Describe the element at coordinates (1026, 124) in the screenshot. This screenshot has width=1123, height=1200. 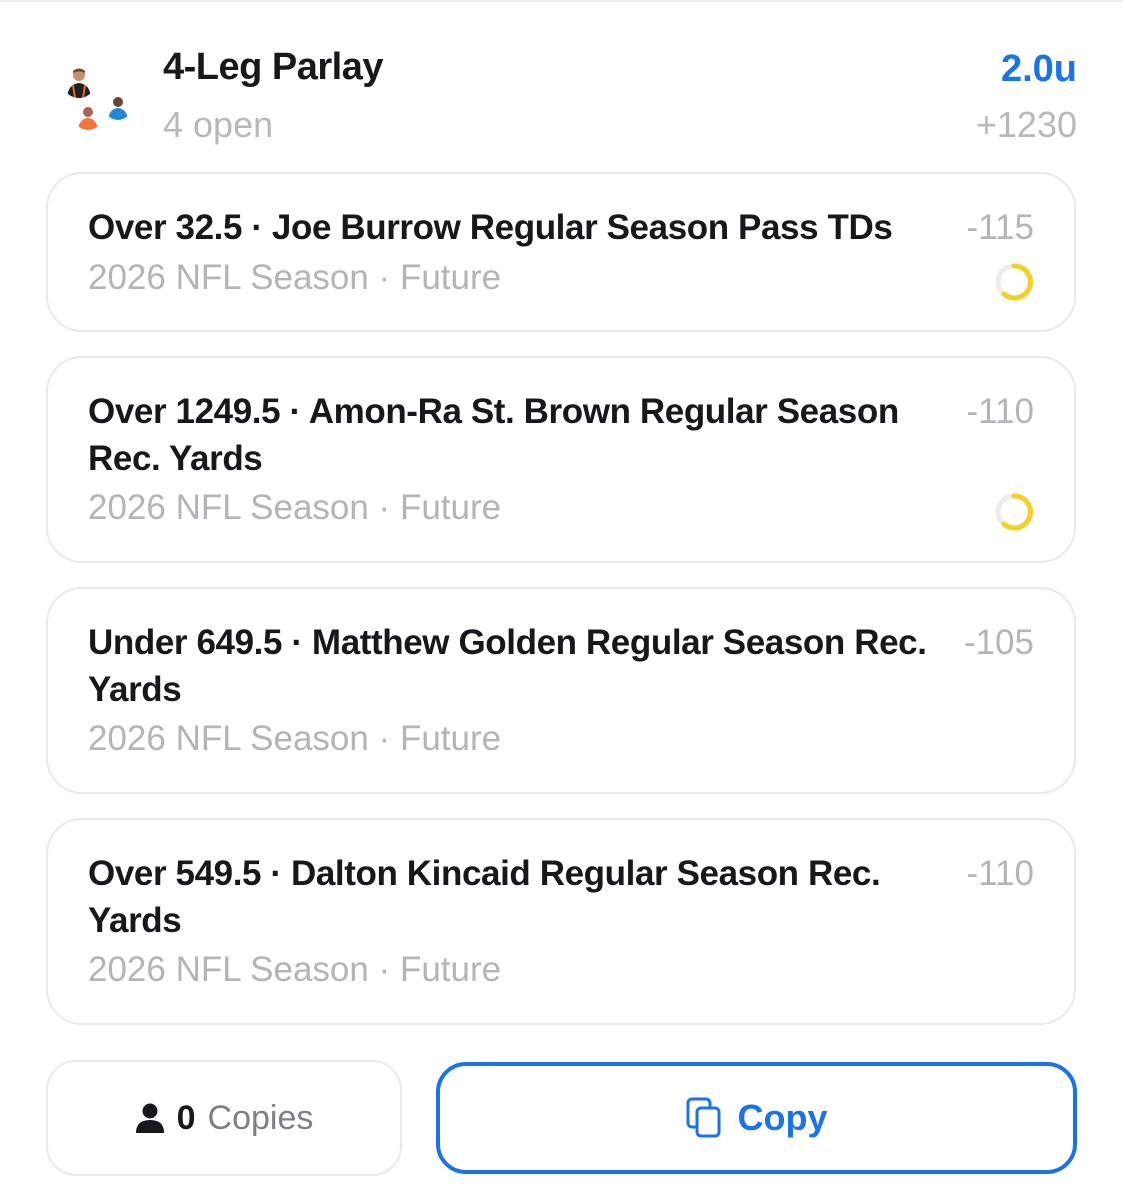
I see `parlay-odds: +1230` at that location.